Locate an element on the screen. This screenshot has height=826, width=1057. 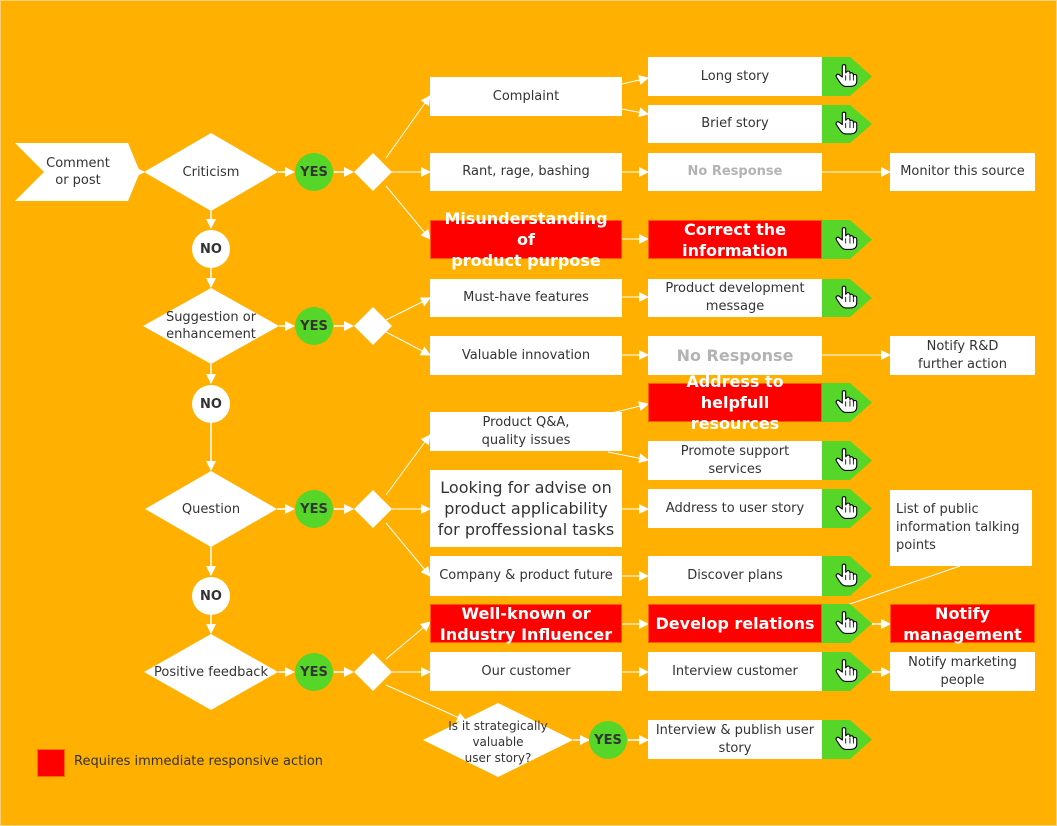
positive-feedback-label: Positive feedback is located at coordinates (211, 672).